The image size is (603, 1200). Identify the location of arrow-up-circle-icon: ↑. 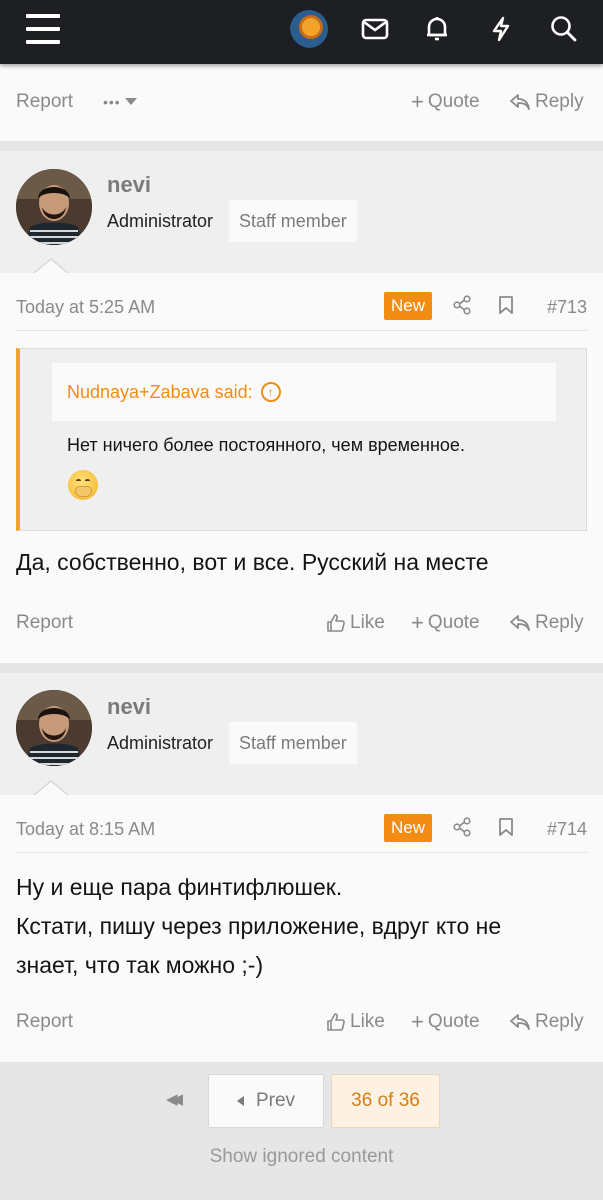
(270, 392).